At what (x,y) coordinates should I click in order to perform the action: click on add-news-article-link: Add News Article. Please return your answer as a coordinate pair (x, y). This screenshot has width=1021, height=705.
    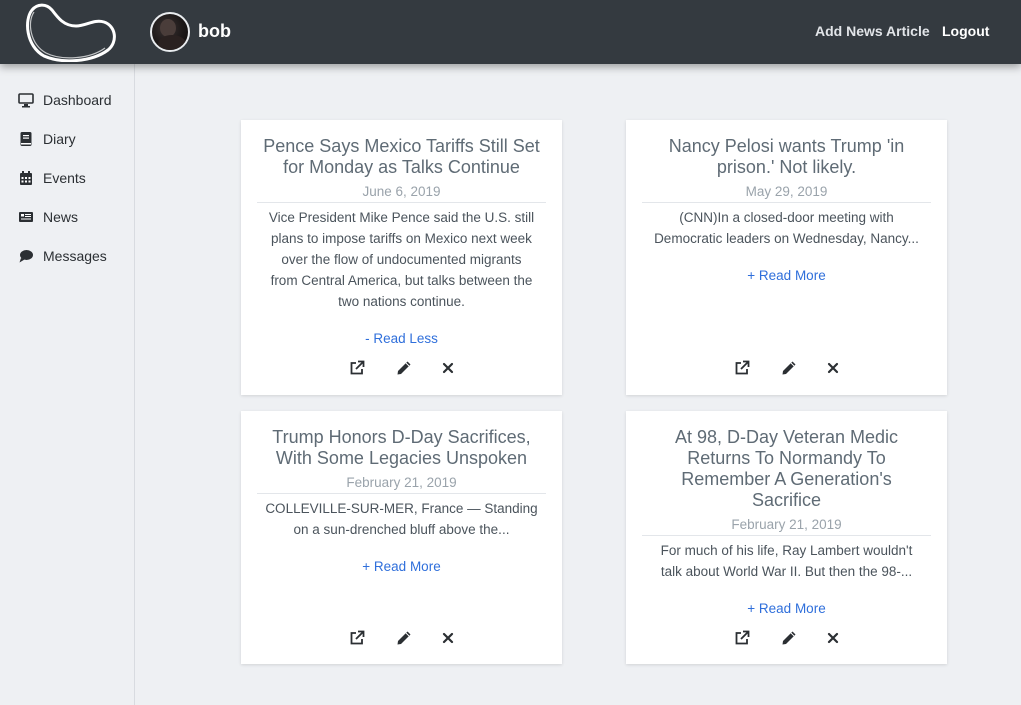
    Looking at the image, I should click on (872, 31).